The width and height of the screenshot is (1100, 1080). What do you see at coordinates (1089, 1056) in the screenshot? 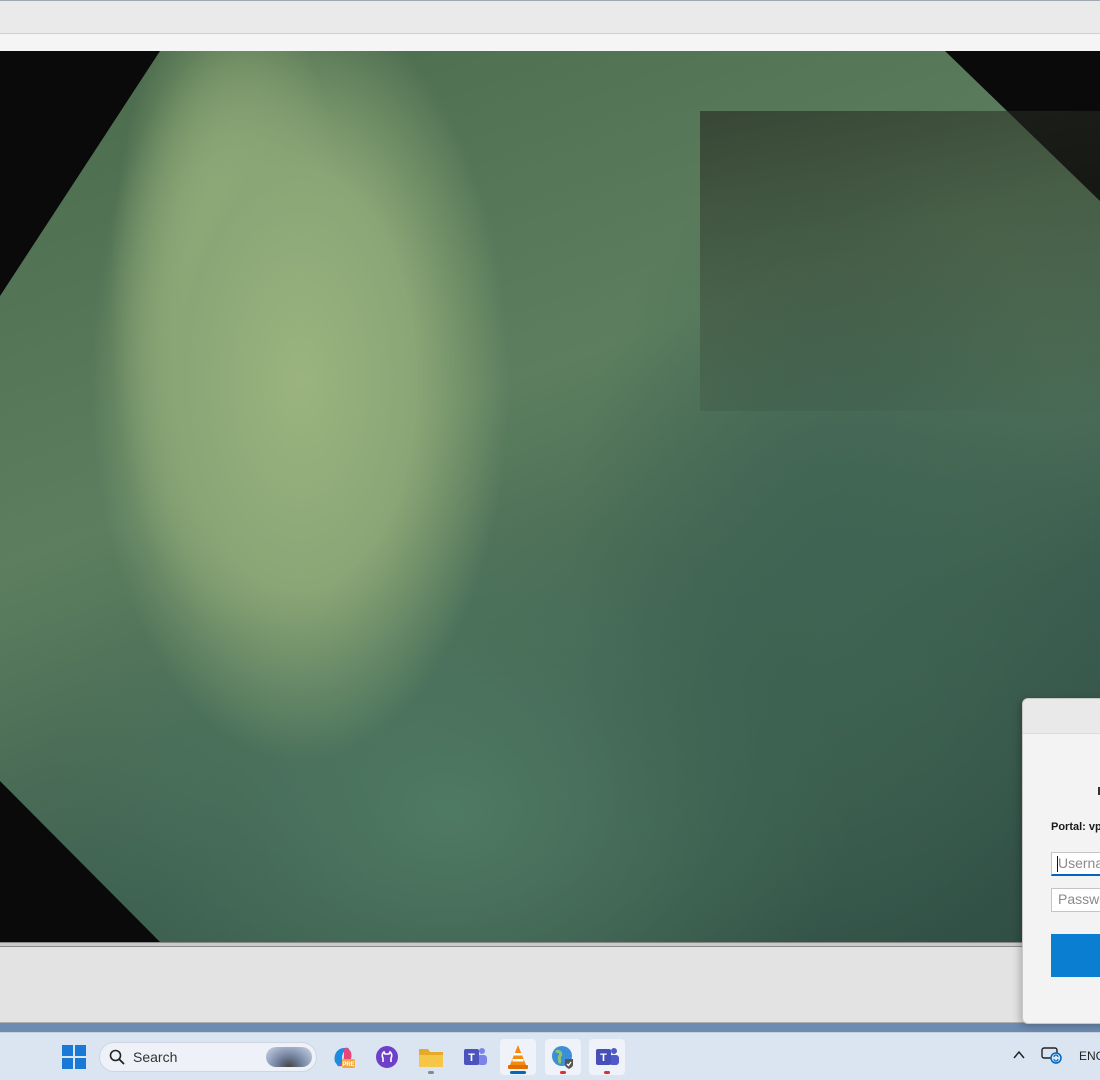
I see `language-indicator: ENG` at bounding box center [1089, 1056].